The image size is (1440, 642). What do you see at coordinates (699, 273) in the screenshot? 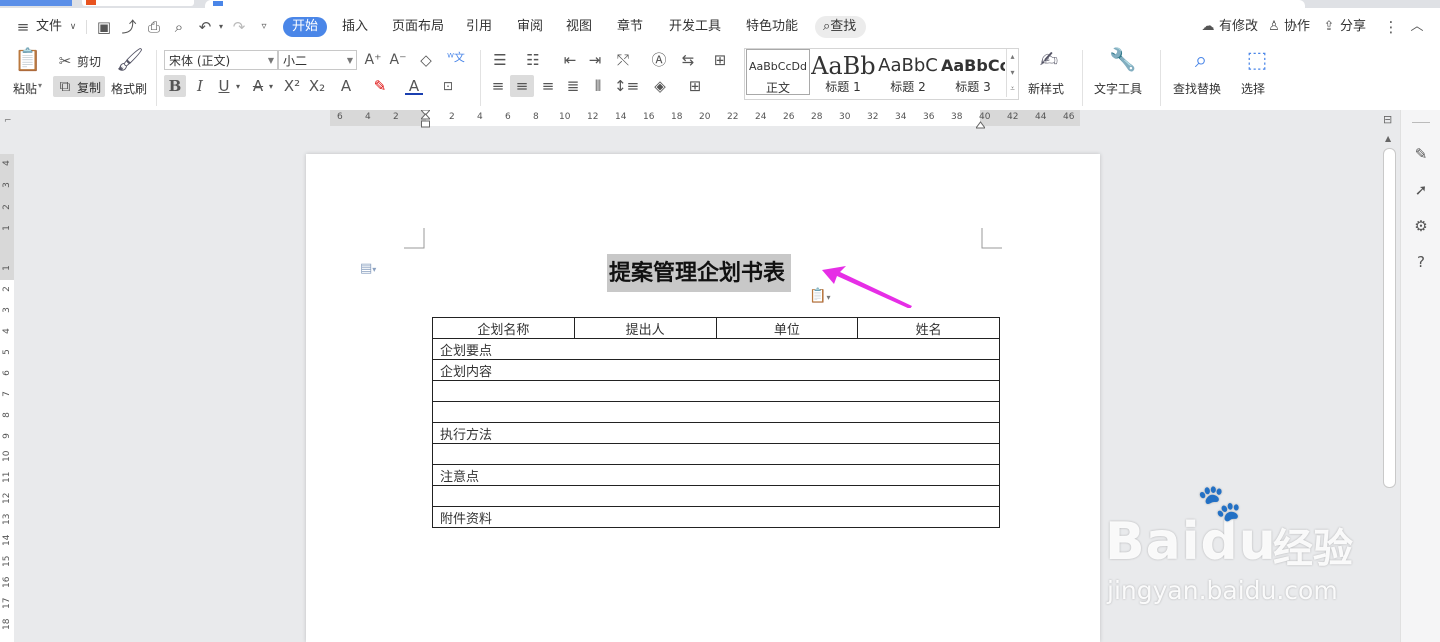
I see `document-title: 提案管理企划书表` at bounding box center [699, 273].